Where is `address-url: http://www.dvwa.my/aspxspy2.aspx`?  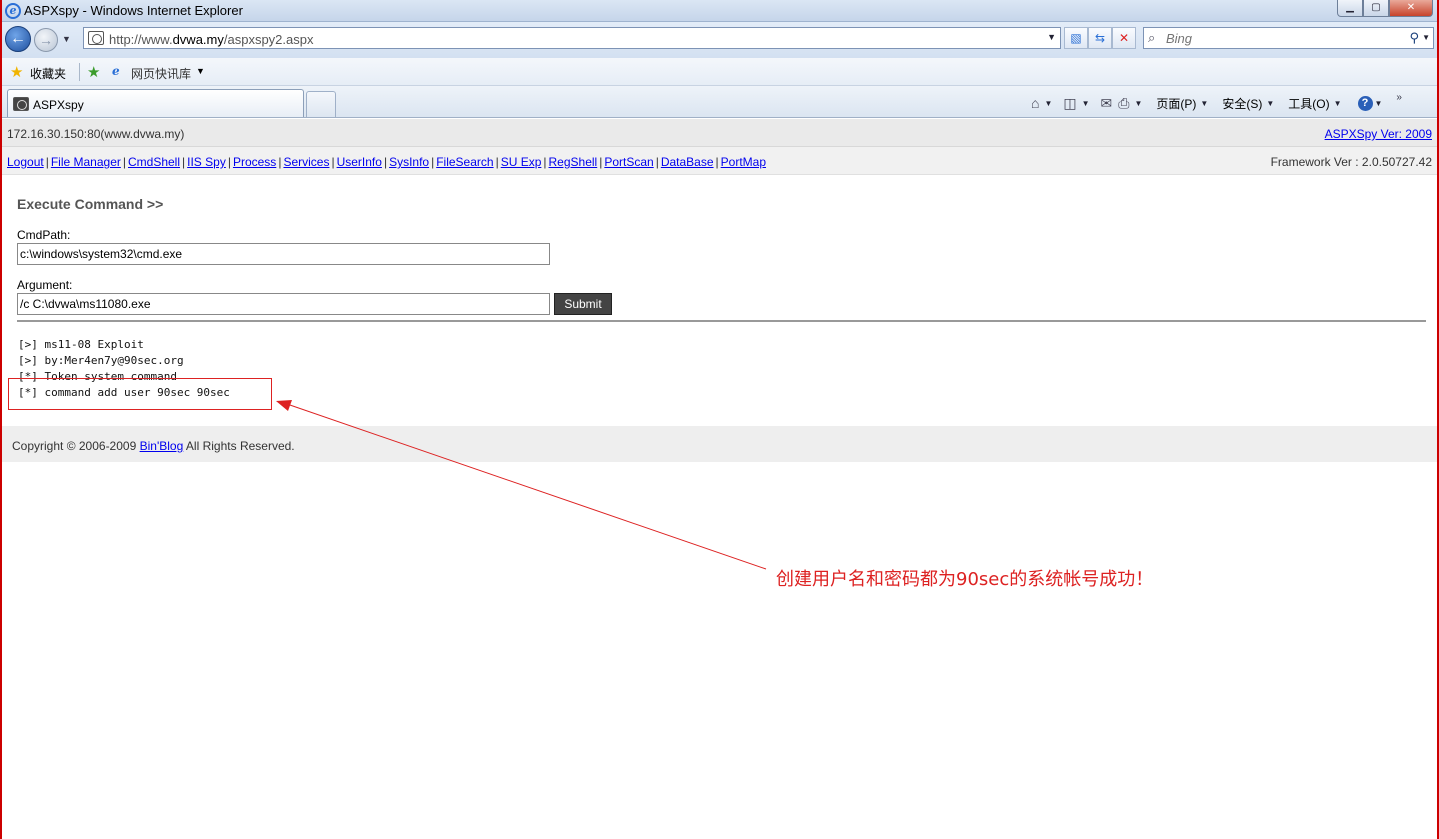 address-url: http://www.dvwa.my/aspxspy2.aspx is located at coordinates (211, 39).